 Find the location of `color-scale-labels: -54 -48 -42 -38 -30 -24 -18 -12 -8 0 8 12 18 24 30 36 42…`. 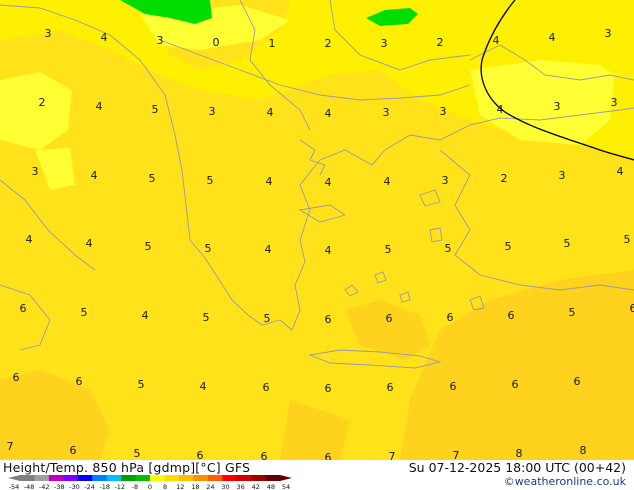

color-scale-labels: -54 -48 -42 -38 -30 -24 -18 -12 -8 0 8 12 18 24 30 36 42… is located at coordinates (149, 486).